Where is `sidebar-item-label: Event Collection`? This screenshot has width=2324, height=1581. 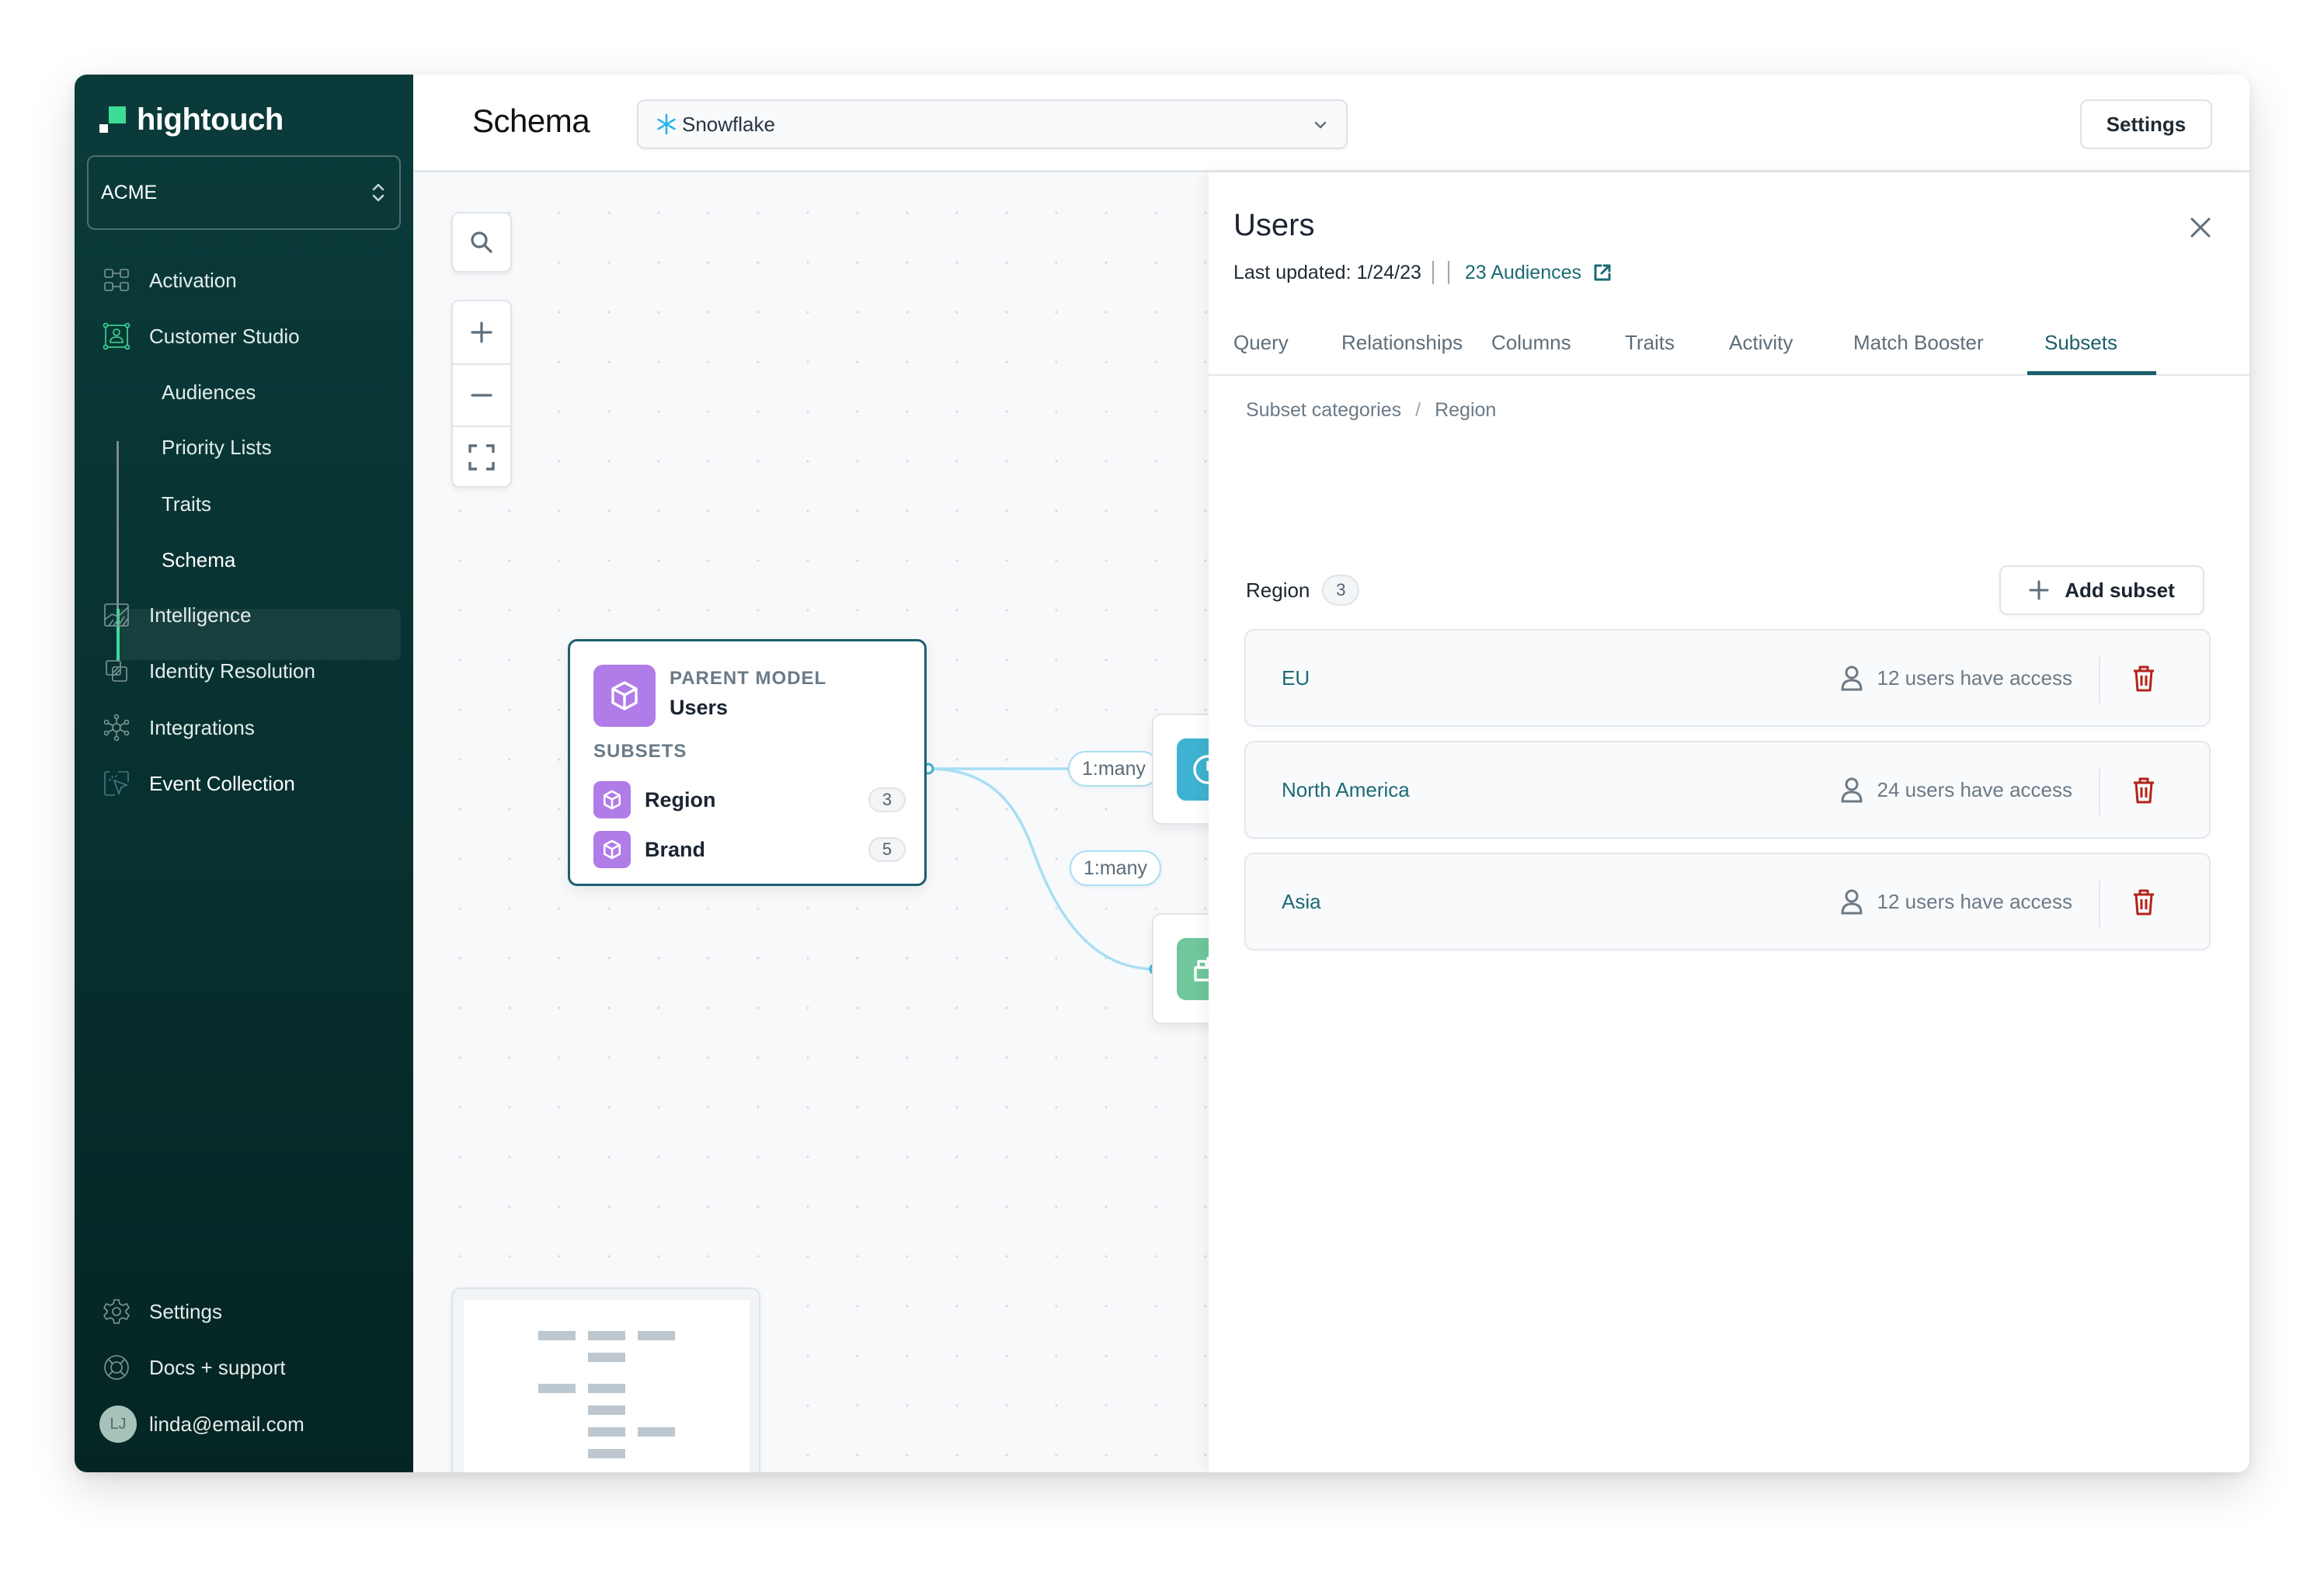 sidebar-item-label: Event Collection is located at coordinates (222, 783).